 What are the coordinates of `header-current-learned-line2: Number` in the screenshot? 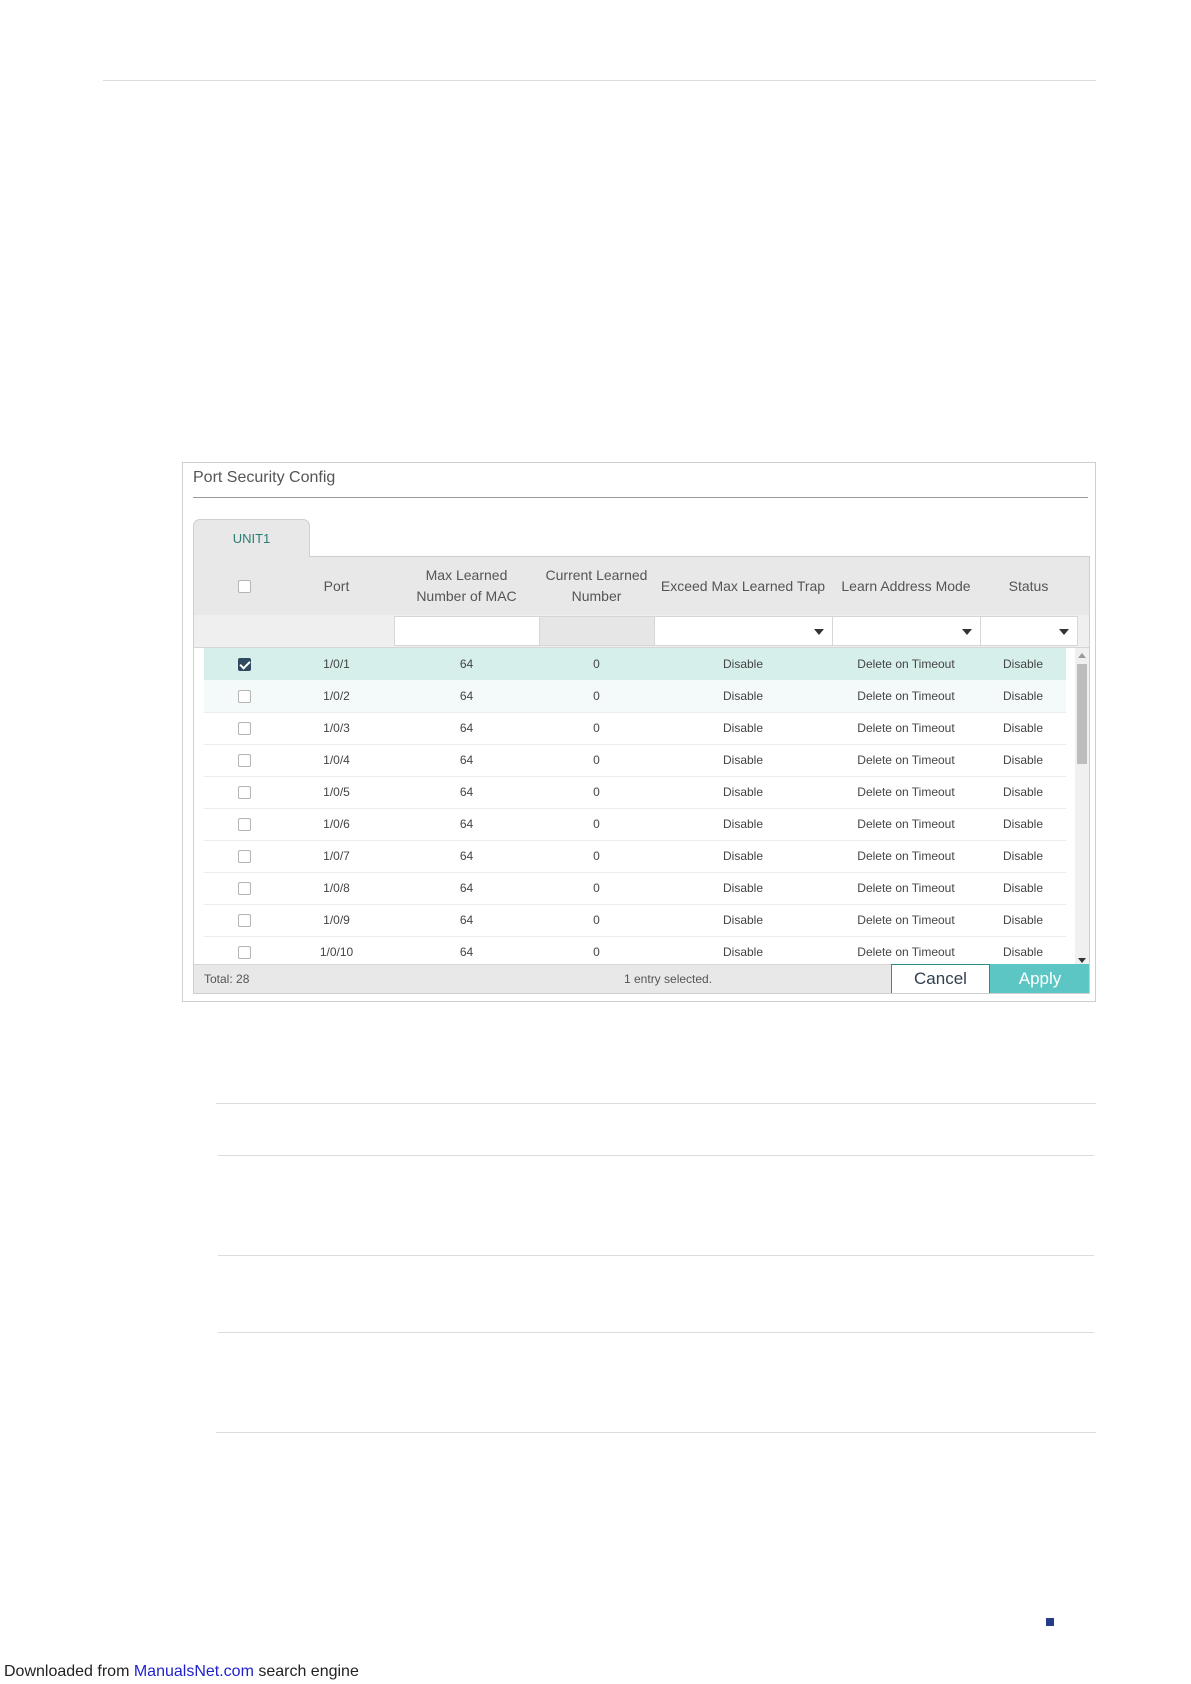 It's located at (596, 596).